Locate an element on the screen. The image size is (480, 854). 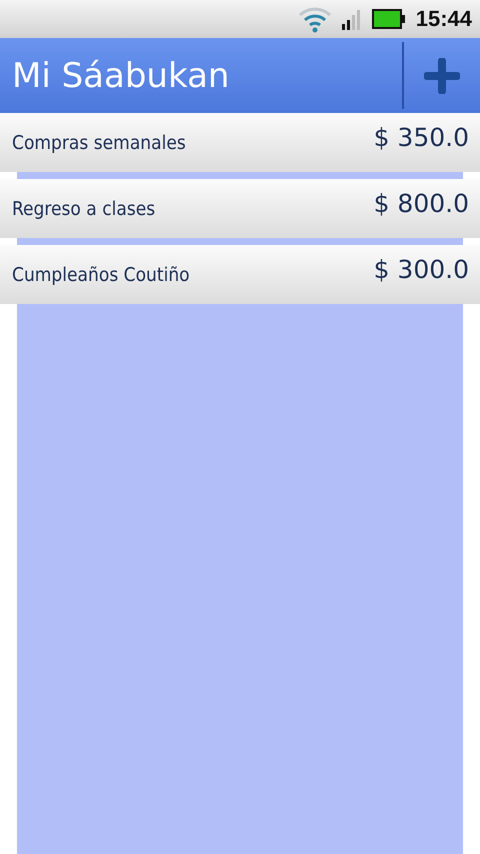
list-item: Compras semanales $ 350.0 is located at coordinates (240, 142).